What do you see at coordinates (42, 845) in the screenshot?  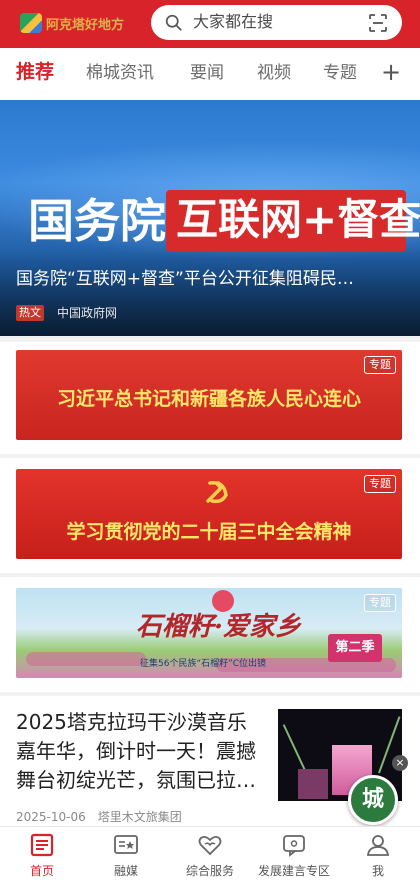 I see `home-news-icon` at bounding box center [42, 845].